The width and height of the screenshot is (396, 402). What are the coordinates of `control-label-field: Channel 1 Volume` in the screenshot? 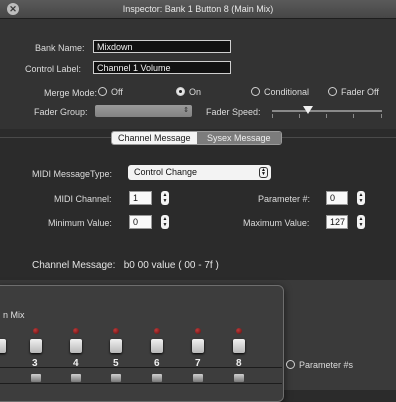 It's located at (162, 67).